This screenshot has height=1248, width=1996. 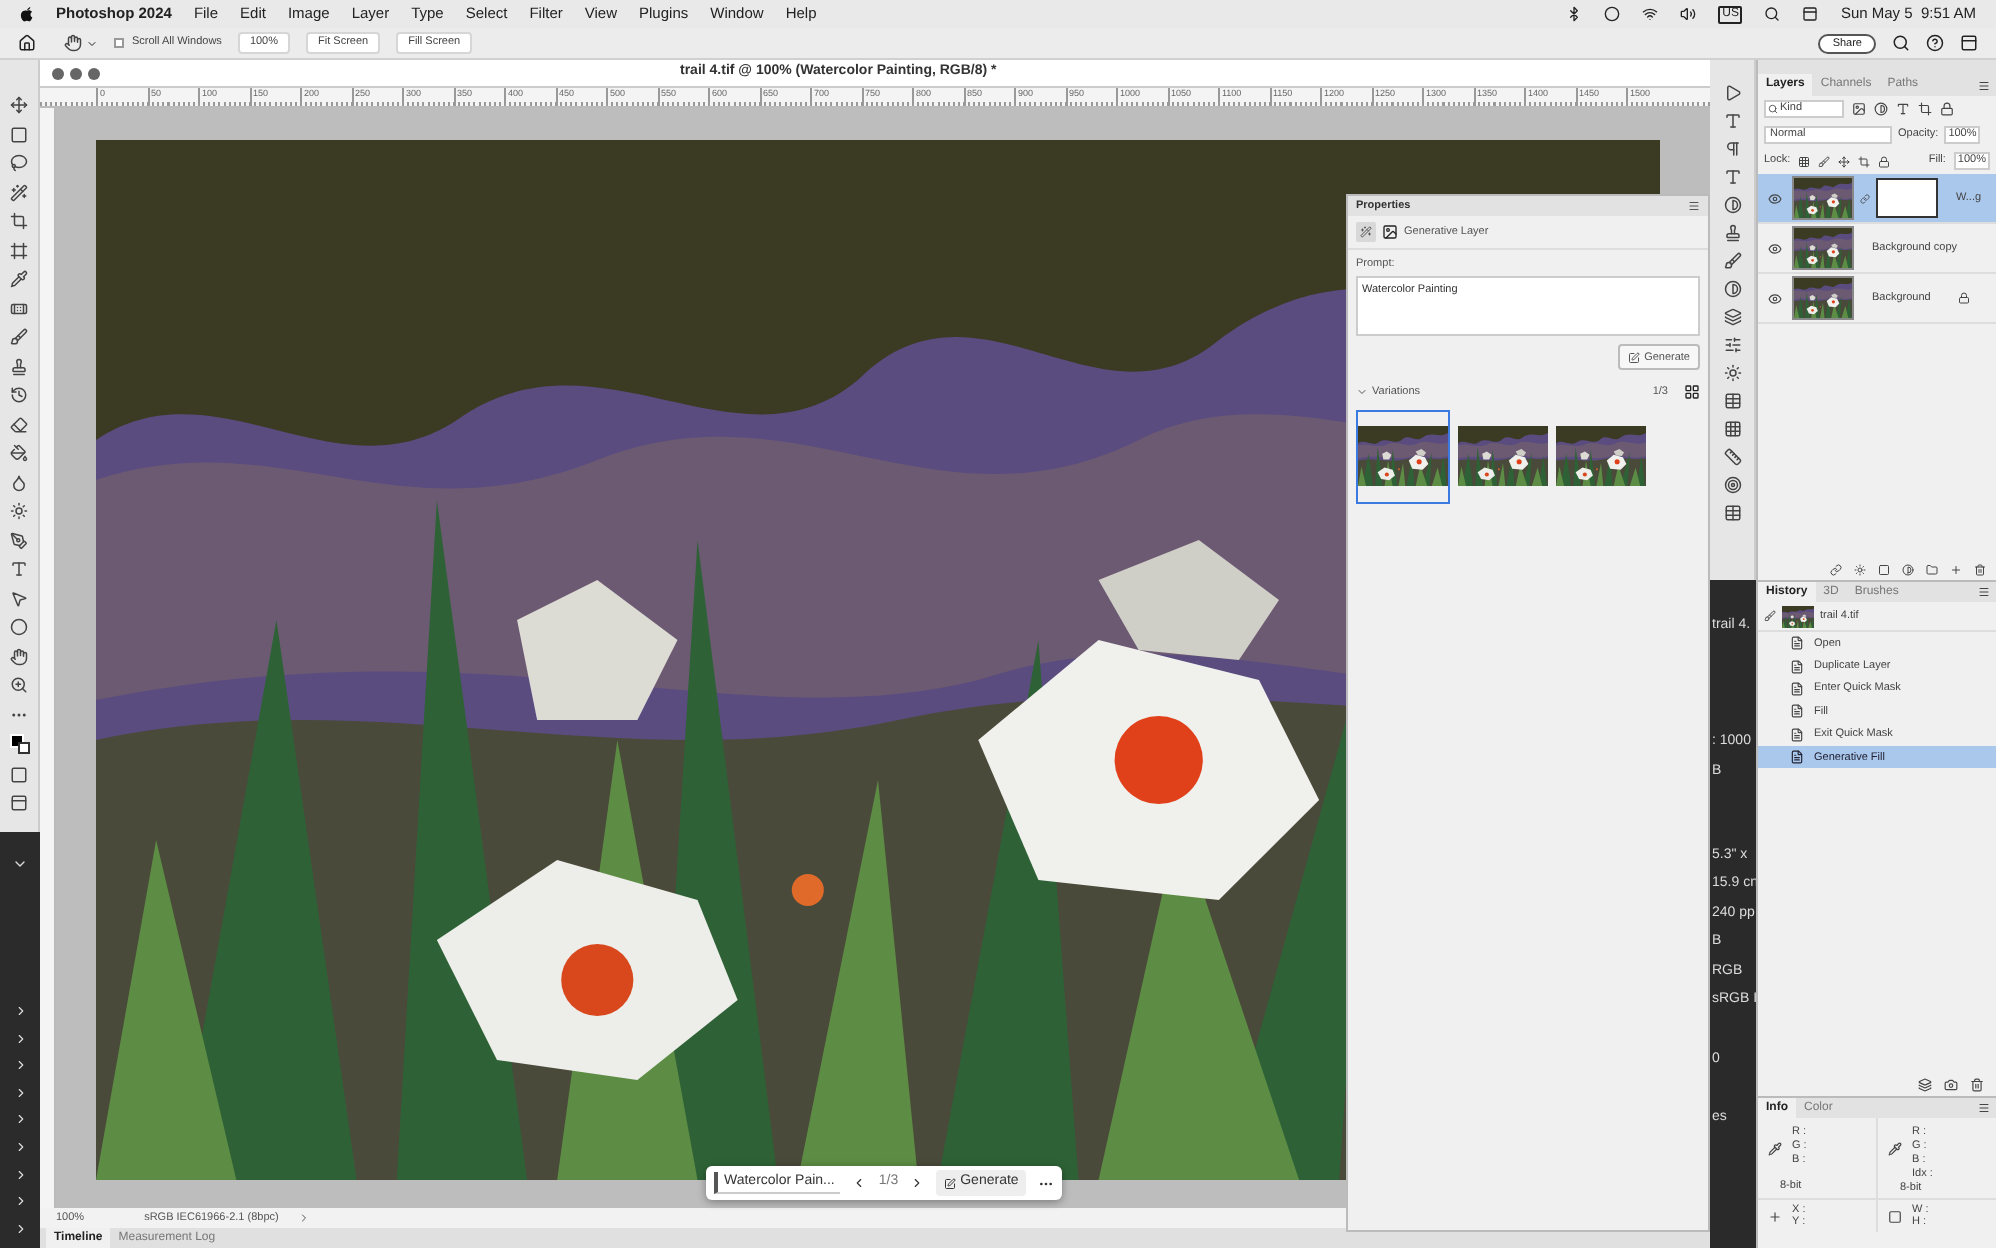 What do you see at coordinates (1770, 616) in the screenshot?
I see `history-brush-icon` at bounding box center [1770, 616].